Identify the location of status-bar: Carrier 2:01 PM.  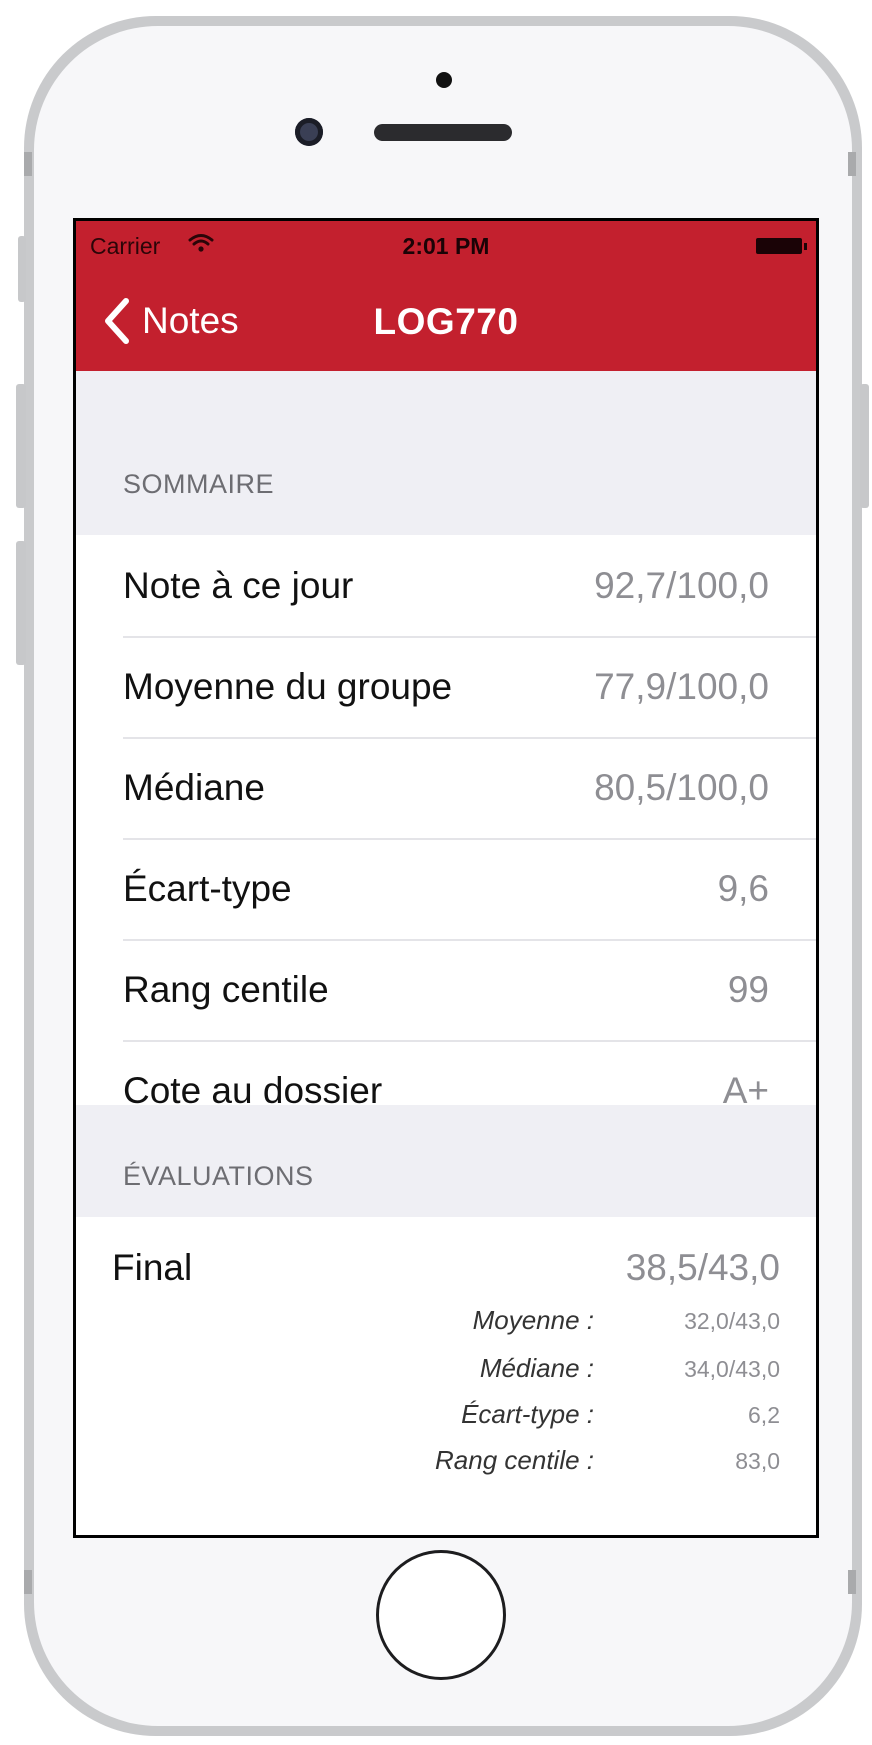
(446, 243).